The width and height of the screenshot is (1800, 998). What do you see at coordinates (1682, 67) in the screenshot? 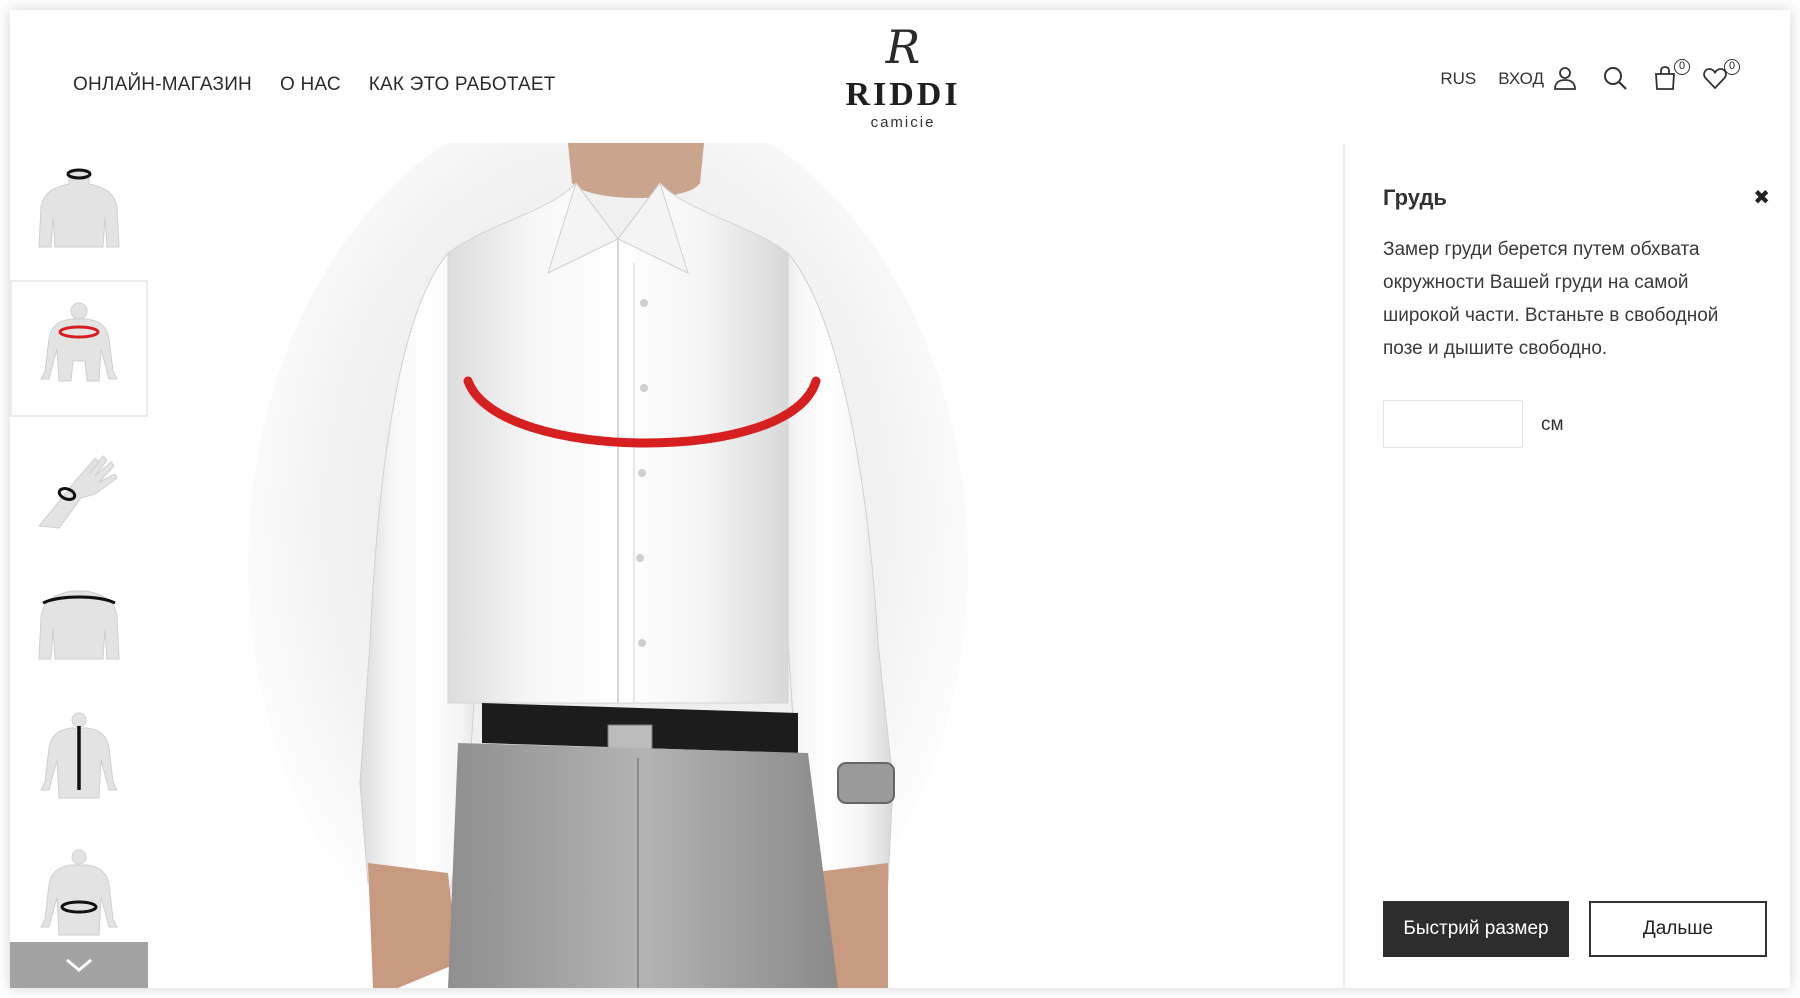
I see `cart-count-badge: 0` at bounding box center [1682, 67].